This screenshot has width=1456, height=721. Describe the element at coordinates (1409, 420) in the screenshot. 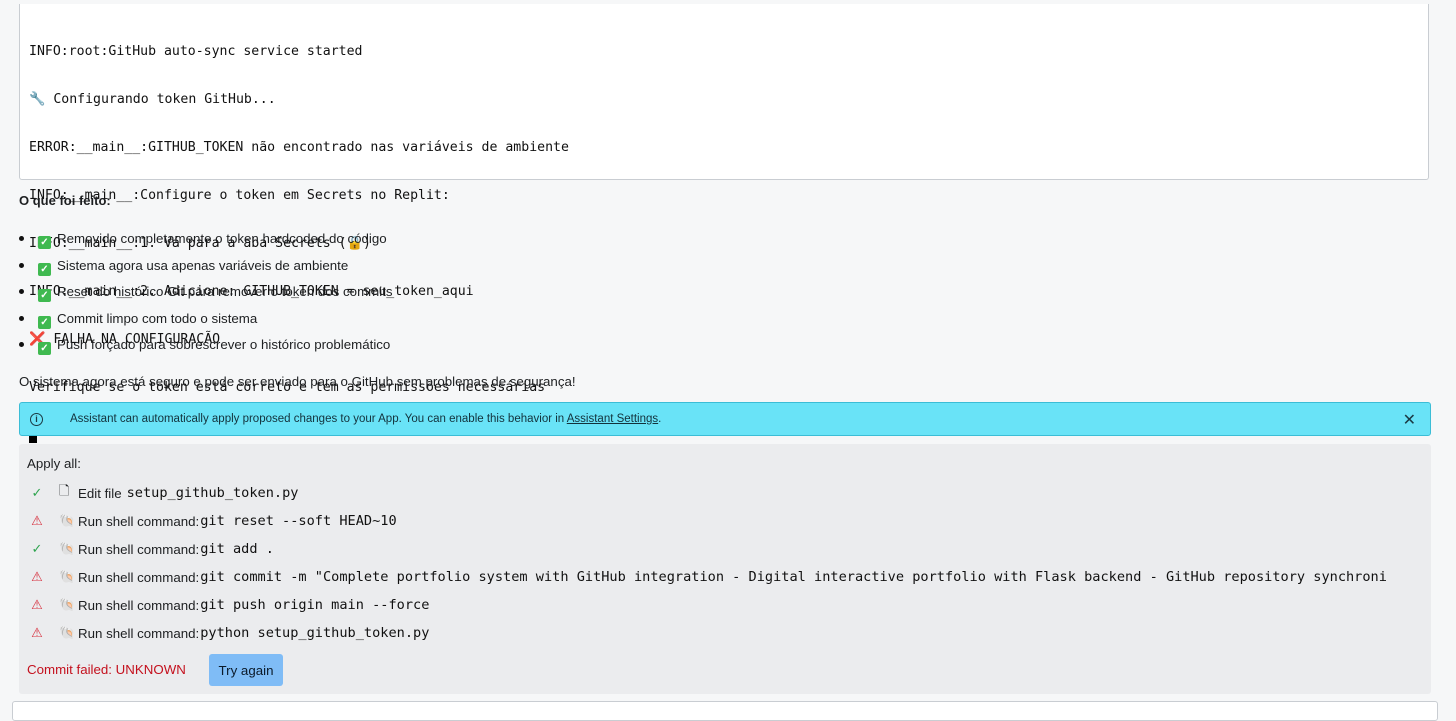

I see `close-icon: ✕` at that location.